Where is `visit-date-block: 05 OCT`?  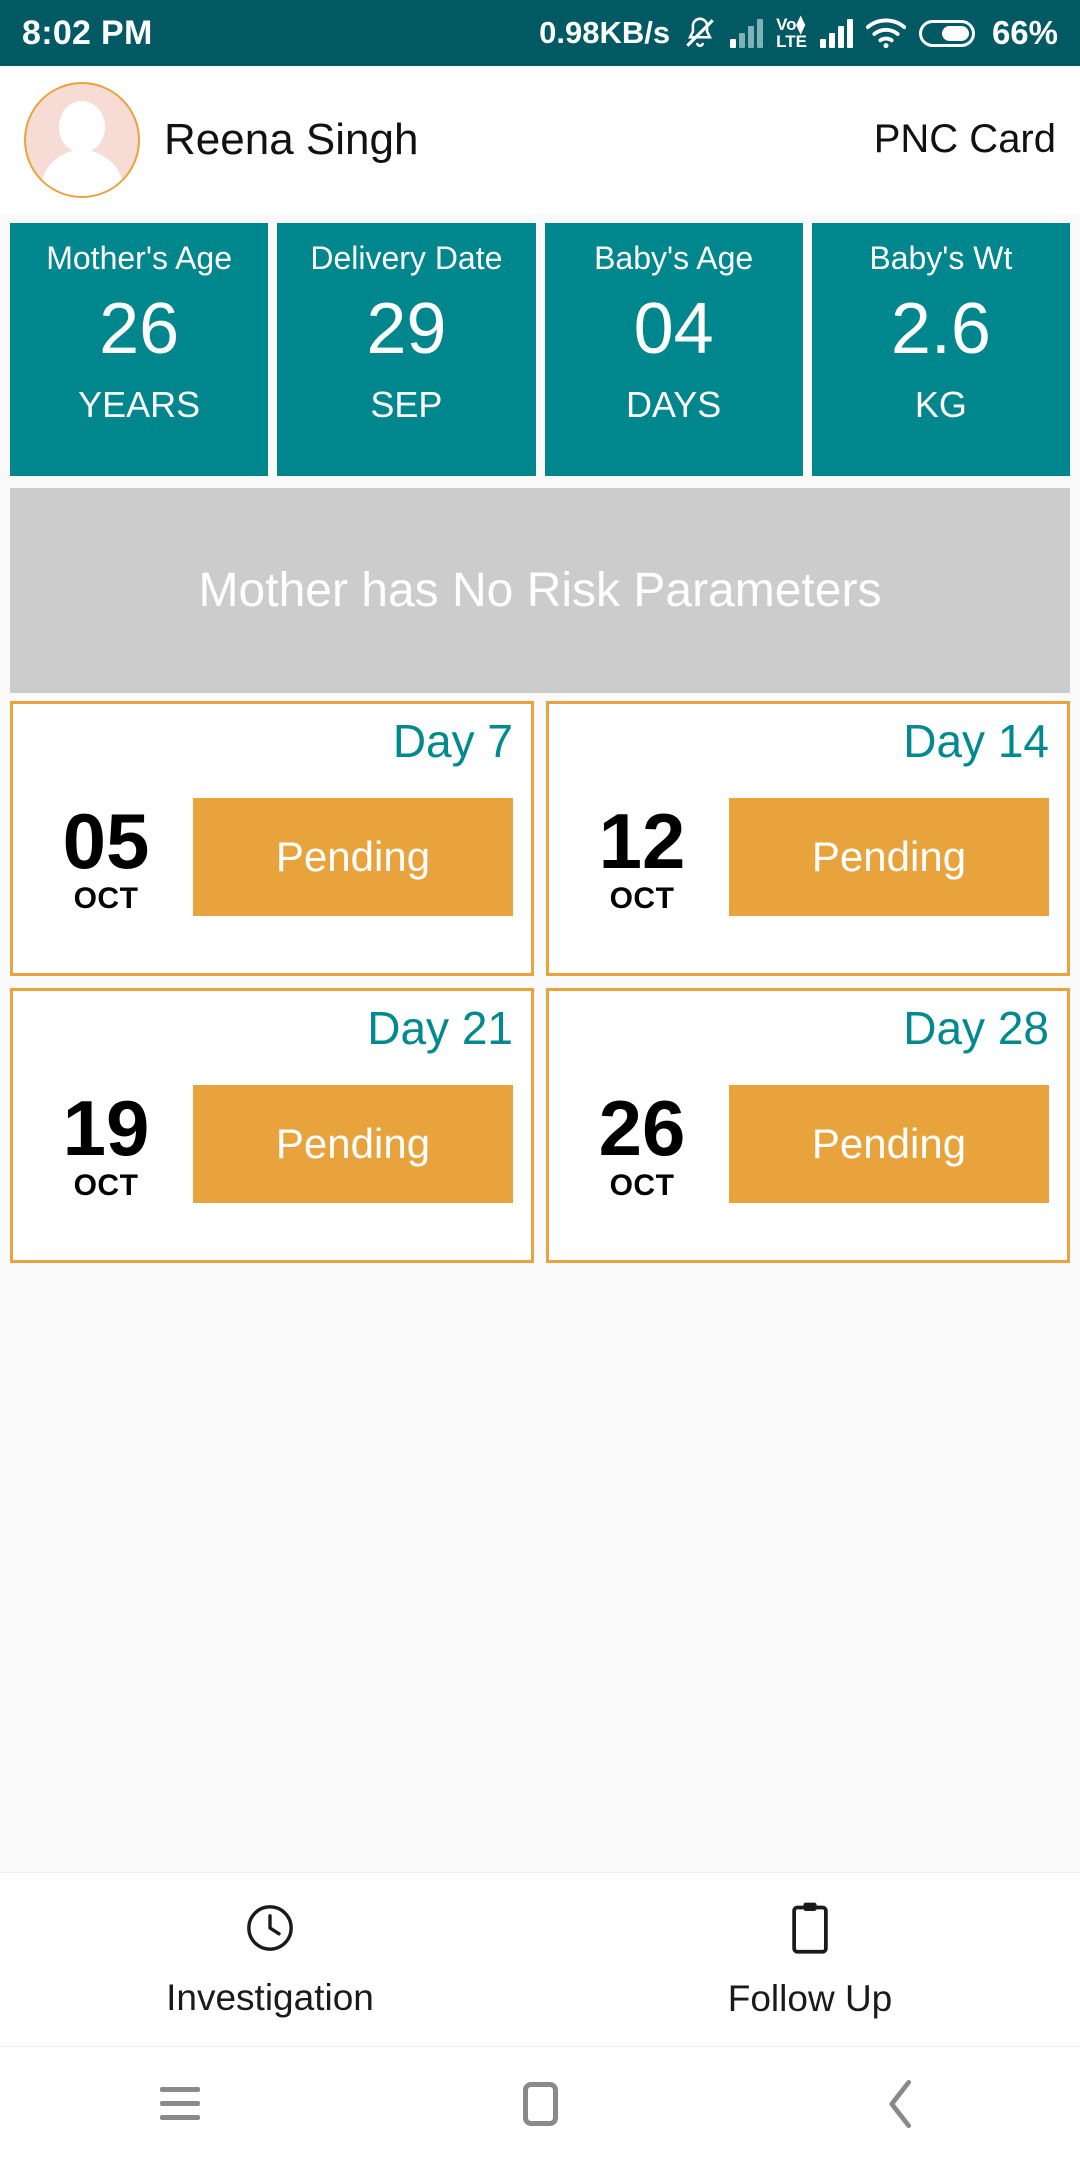 visit-date-block: 05 OCT is located at coordinates (106, 856).